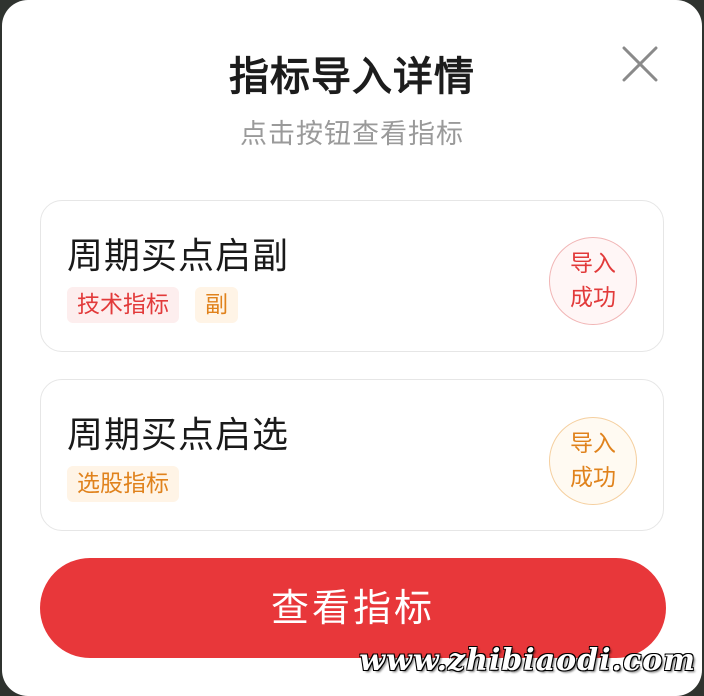 This screenshot has height=696, width=704. Describe the element at coordinates (178, 256) in the screenshot. I see `indicator-name: 周期买点启副` at that location.